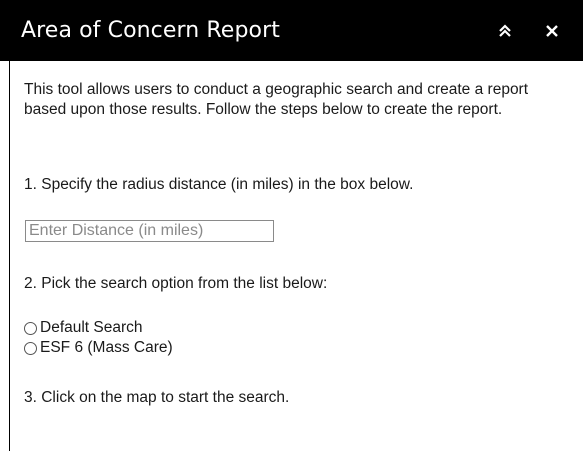 The height and width of the screenshot is (451, 583). I want to click on close-button, so click(552, 30).